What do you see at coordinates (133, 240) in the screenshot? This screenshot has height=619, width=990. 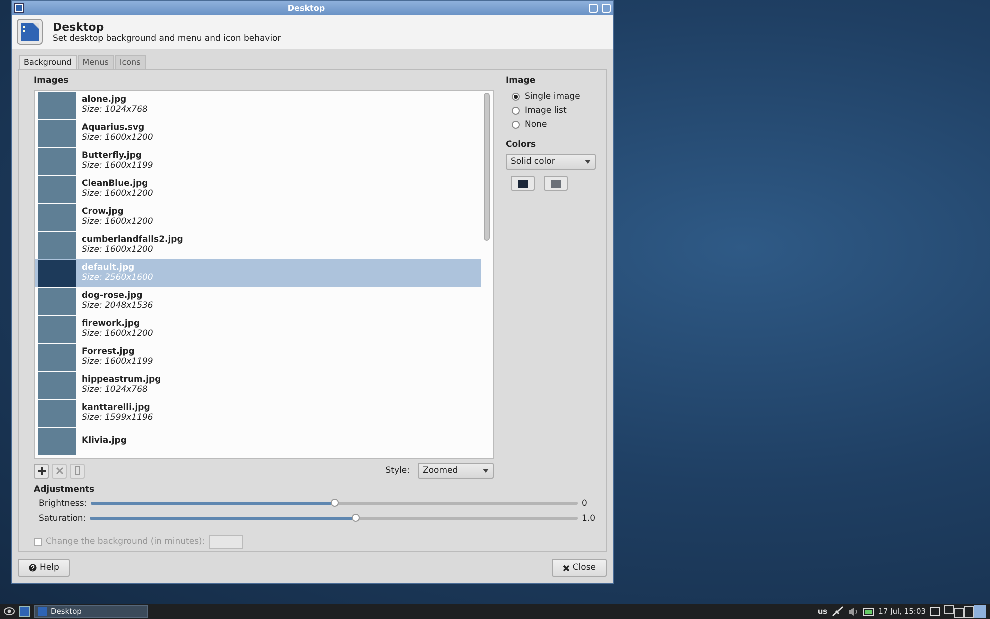 I see `file-name: cumberlandfalls2.jpg` at bounding box center [133, 240].